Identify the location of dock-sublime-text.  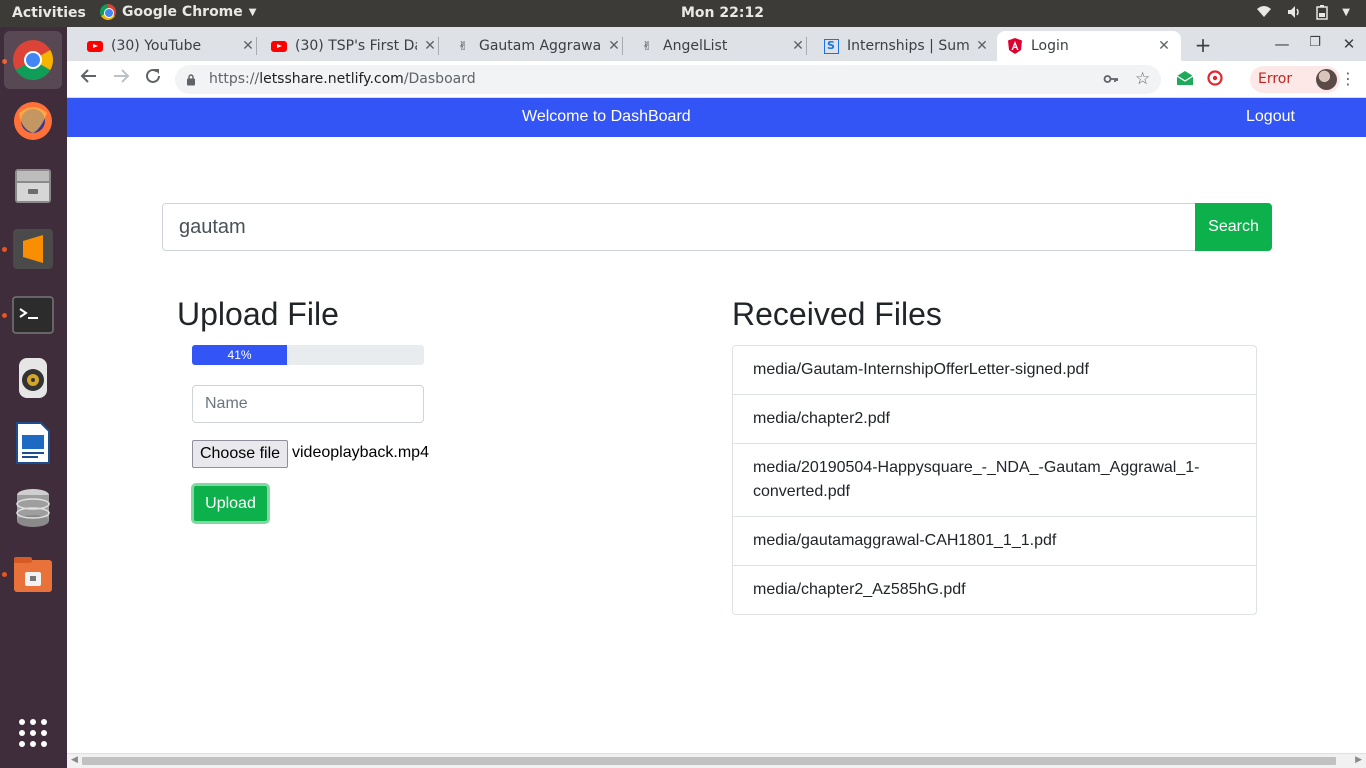
(33, 249).